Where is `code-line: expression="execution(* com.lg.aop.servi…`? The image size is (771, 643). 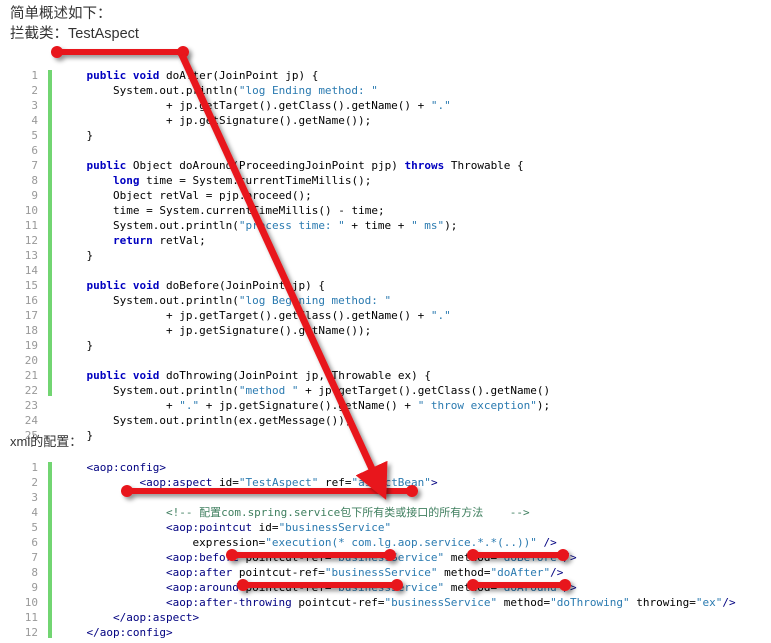 code-line: expression="execution(* com.lg.aop.servi… is located at coordinates (308, 542).